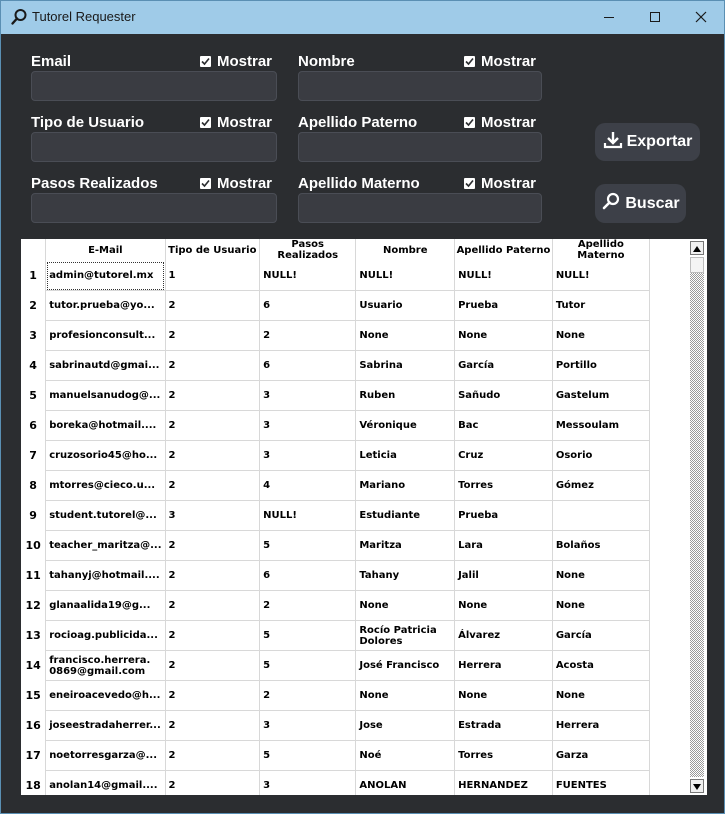  What do you see at coordinates (354, 455) in the screenshot?
I see `table-row: 7 cruzosorio45@ho... 2 3 Leticia Cruz Osorio` at bounding box center [354, 455].